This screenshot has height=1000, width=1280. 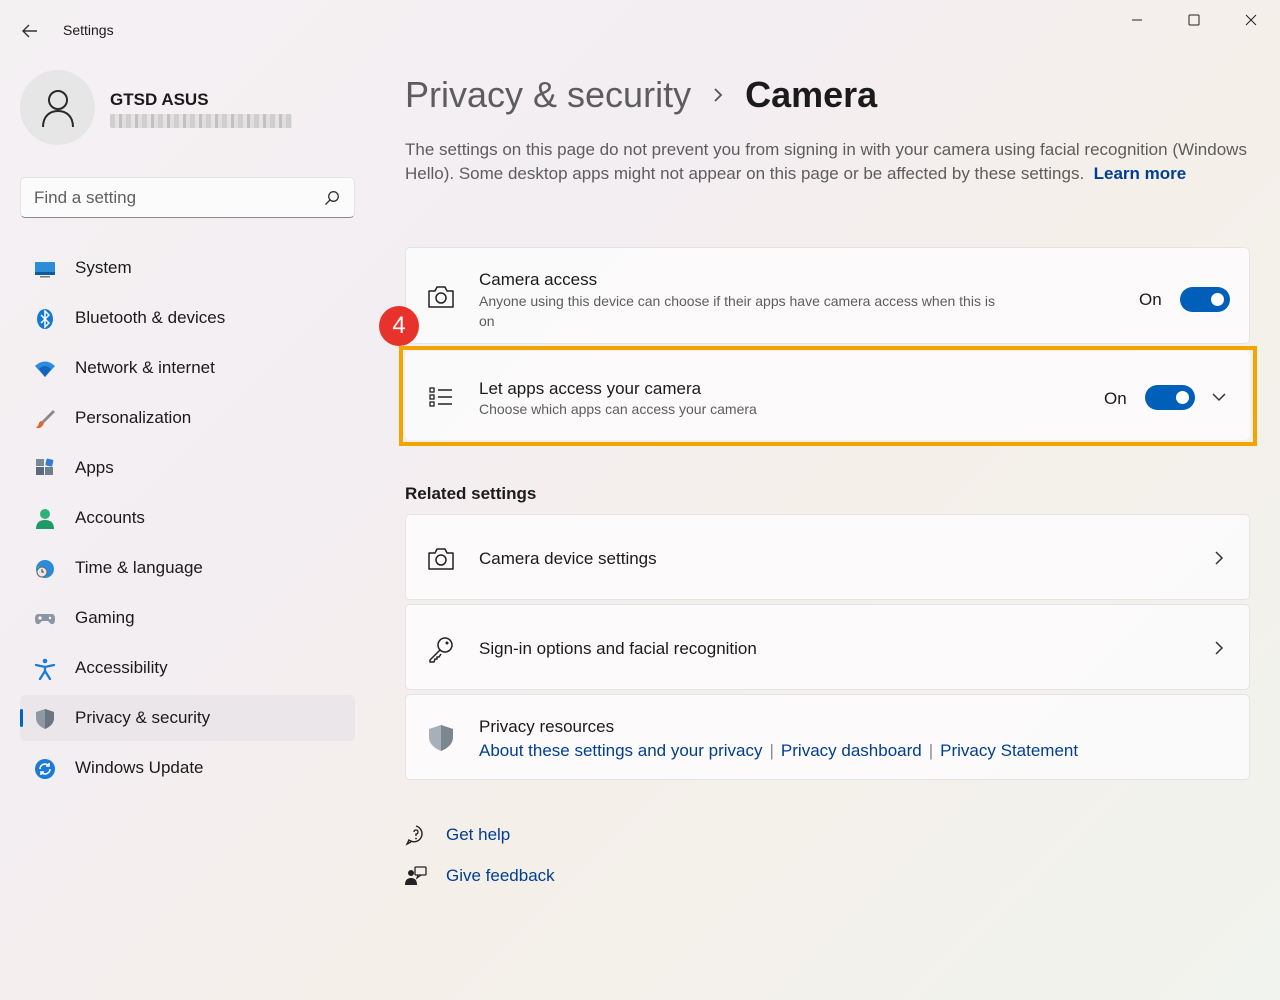 What do you see at coordinates (621, 751) in the screenshot?
I see `about-settings-privacy-link: About these settings and your privacy` at bounding box center [621, 751].